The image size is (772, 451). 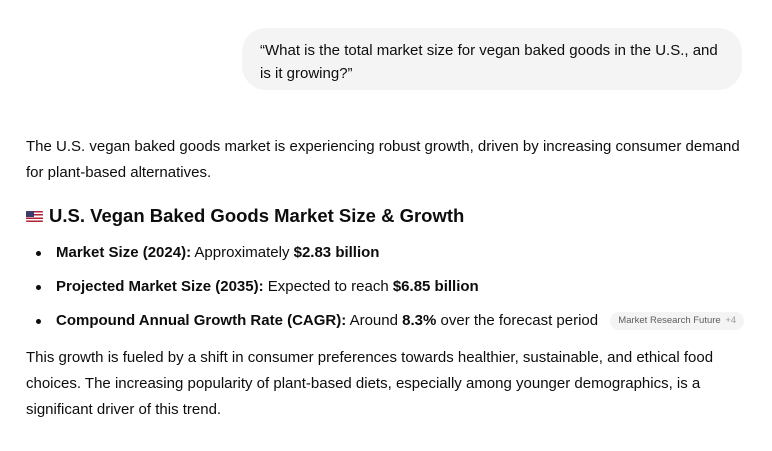 What do you see at coordinates (669, 321) in the screenshot?
I see `source-name: Market Research Future` at bounding box center [669, 321].